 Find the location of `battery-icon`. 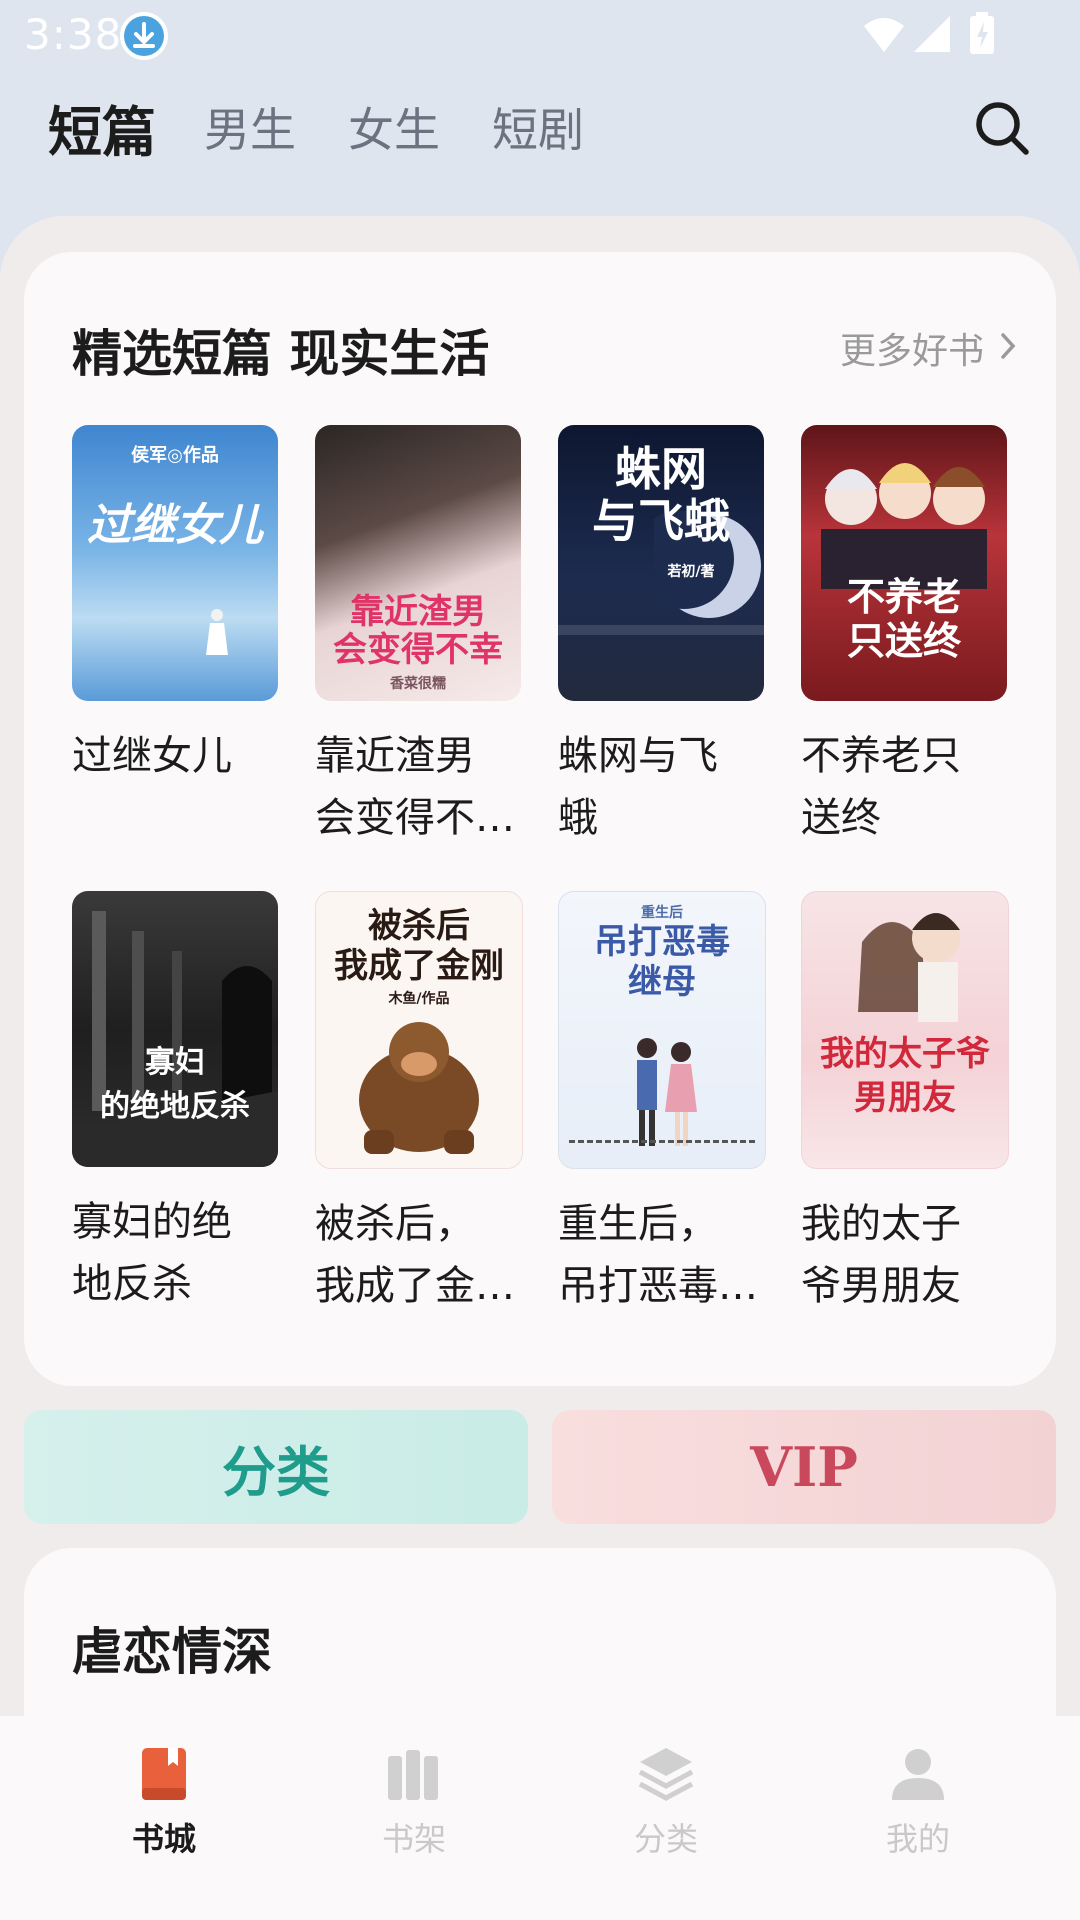

battery-icon is located at coordinates (982, 33).